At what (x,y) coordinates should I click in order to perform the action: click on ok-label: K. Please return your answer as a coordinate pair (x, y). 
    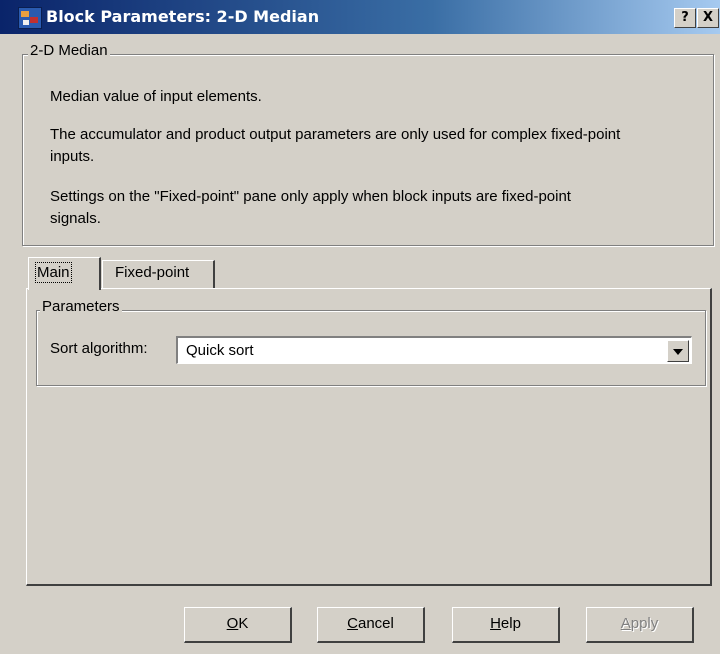
    Looking at the image, I should click on (243, 623).